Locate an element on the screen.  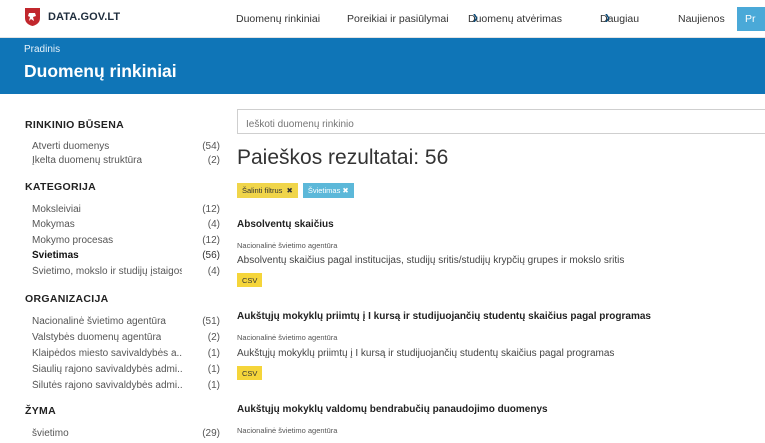
filter-item-active: Švietimas (56) is located at coordinates (126, 256).